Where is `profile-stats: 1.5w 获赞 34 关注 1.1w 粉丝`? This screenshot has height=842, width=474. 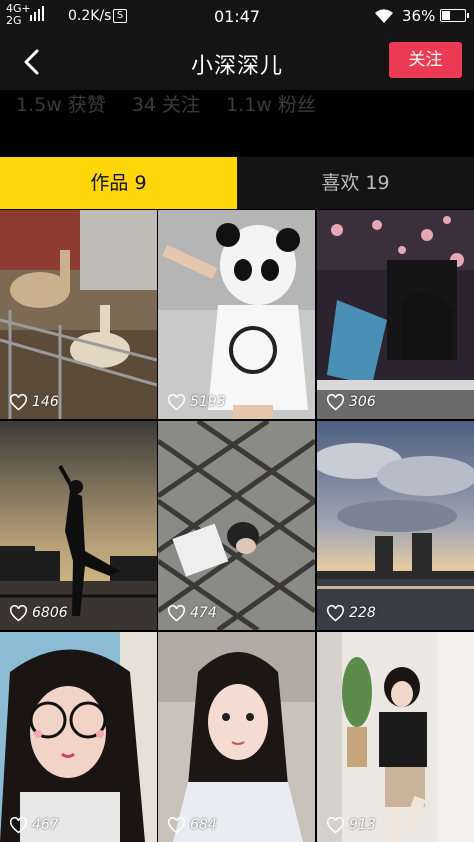
profile-stats: 1.5w 获赞 34 关注 1.1w 粉丝 is located at coordinates (236, 105).